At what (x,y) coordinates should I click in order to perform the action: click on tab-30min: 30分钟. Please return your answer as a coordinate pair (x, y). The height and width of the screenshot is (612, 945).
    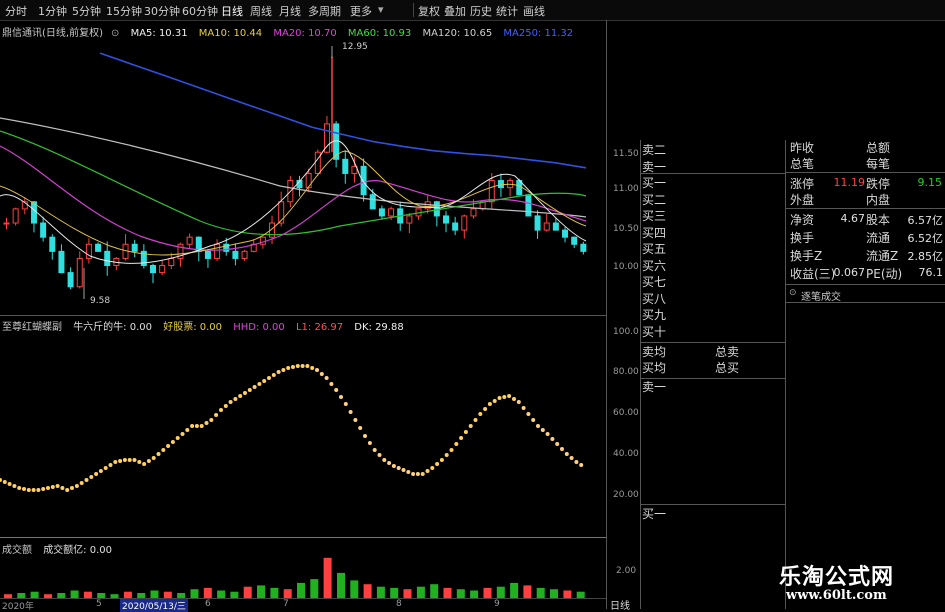
    Looking at the image, I should click on (162, 11).